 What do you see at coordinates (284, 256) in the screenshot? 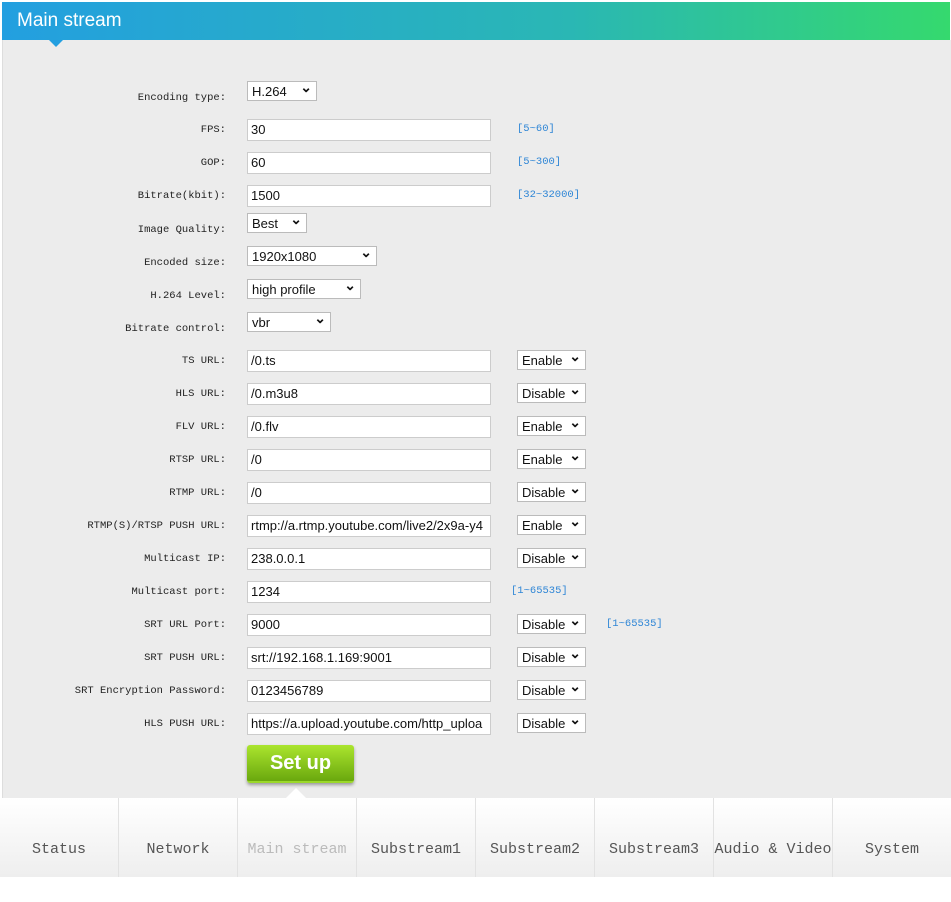
I see `select-value: 1920x1080` at bounding box center [284, 256].